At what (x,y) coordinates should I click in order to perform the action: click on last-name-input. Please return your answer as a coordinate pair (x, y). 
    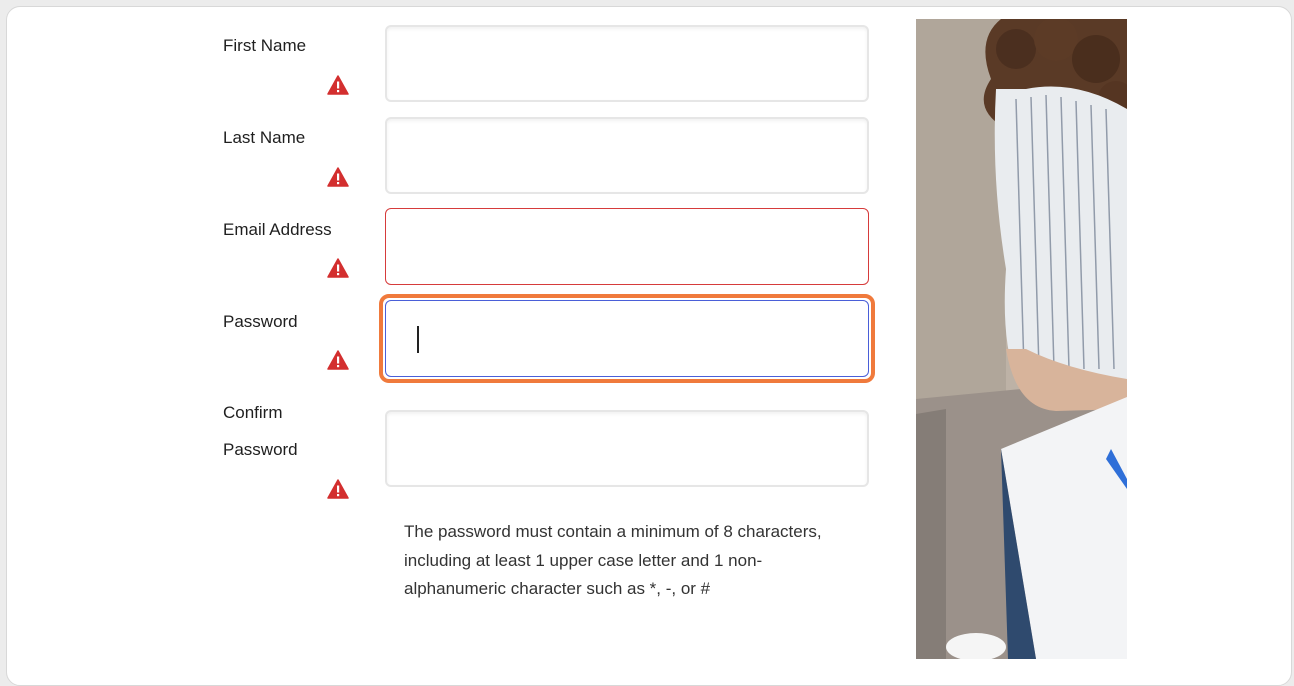
    Looking at the image, I should click on (627, 155).